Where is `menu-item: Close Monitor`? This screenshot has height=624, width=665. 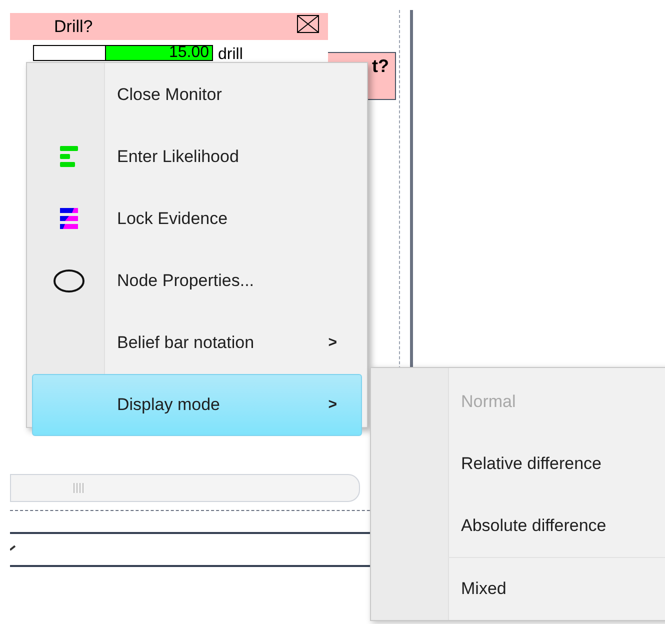 menu-item: Close Monitor is located at coordinates (197, 95).